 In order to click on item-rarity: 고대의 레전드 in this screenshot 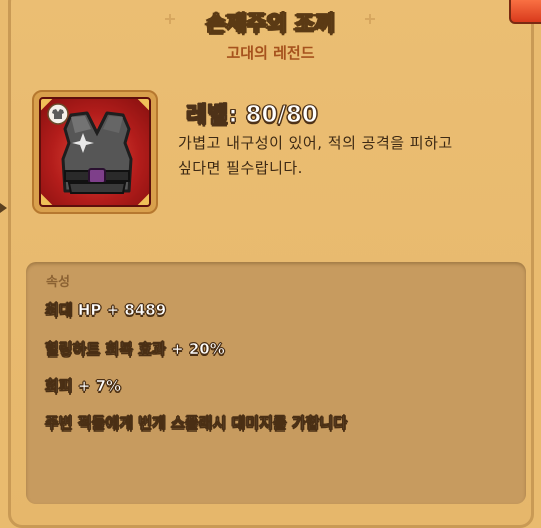, I will do `click(270, 53)`.